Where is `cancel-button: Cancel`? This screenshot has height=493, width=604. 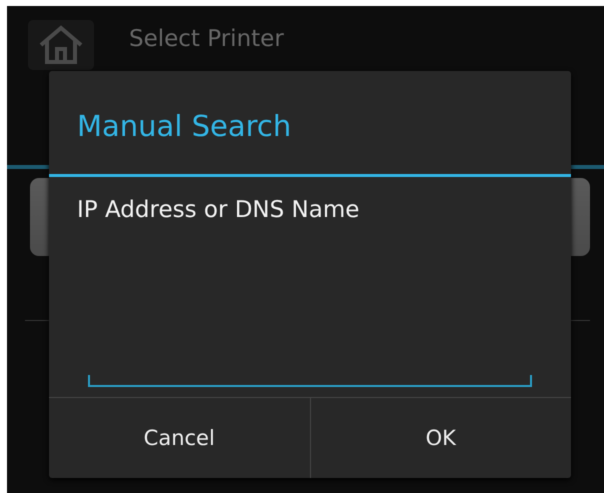
cancel-button: Cancel is located at coordinates (179, 438).